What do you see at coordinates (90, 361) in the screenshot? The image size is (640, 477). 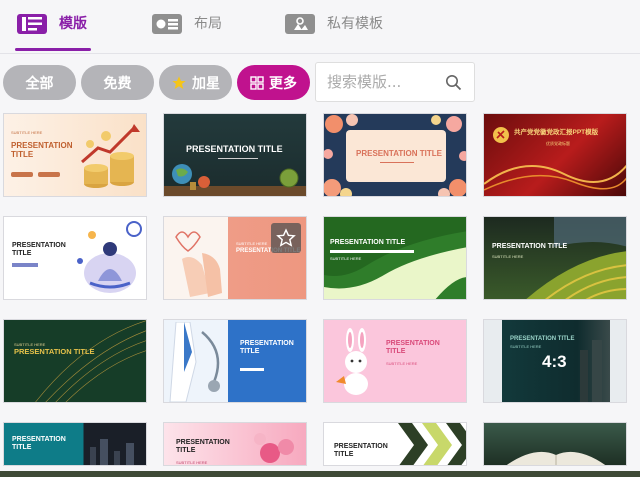 I see `gold-lines-icon` at bounding box center [90, 361].